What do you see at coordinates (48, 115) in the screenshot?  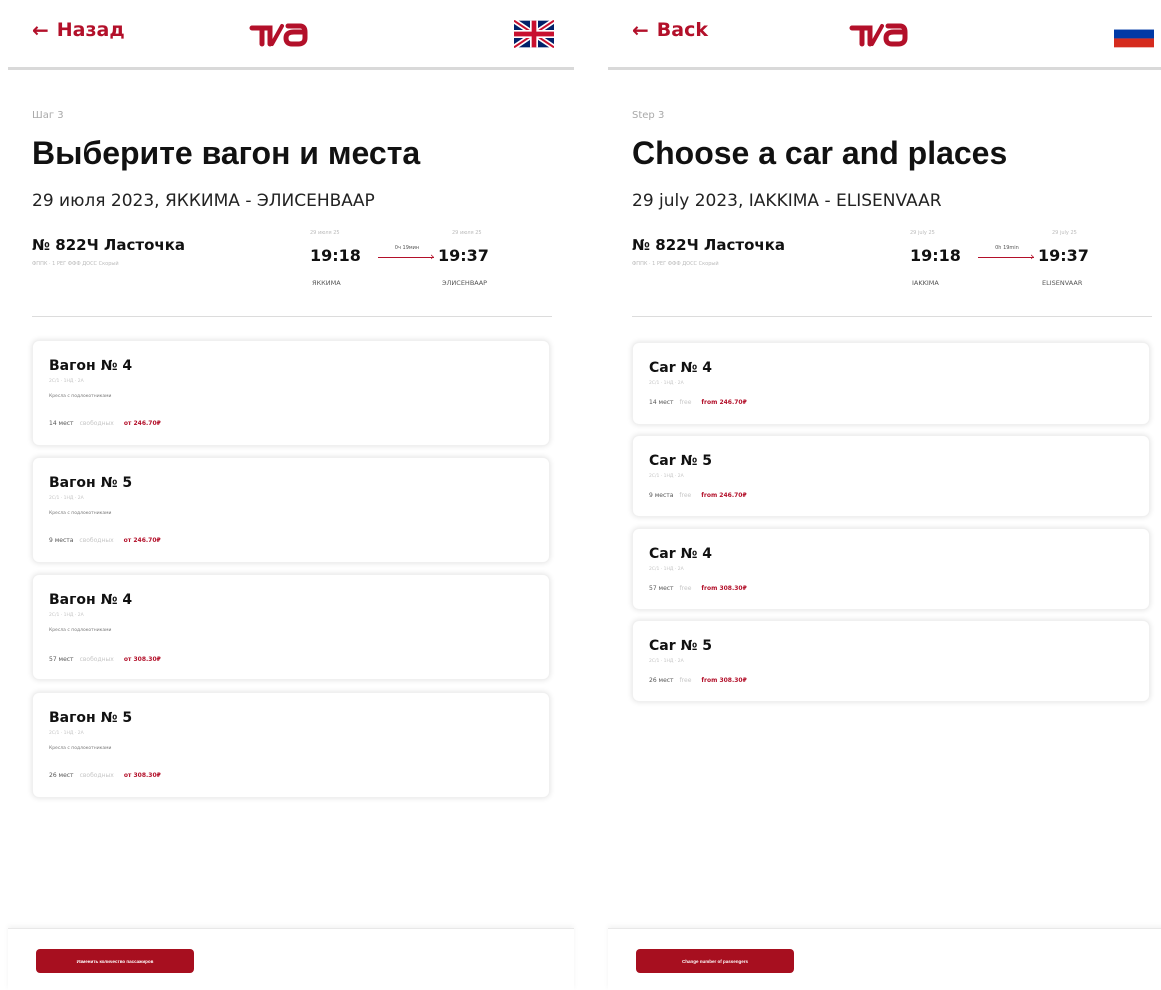 I see `step-label: Шаг 3` at bounding box center [48, 115].